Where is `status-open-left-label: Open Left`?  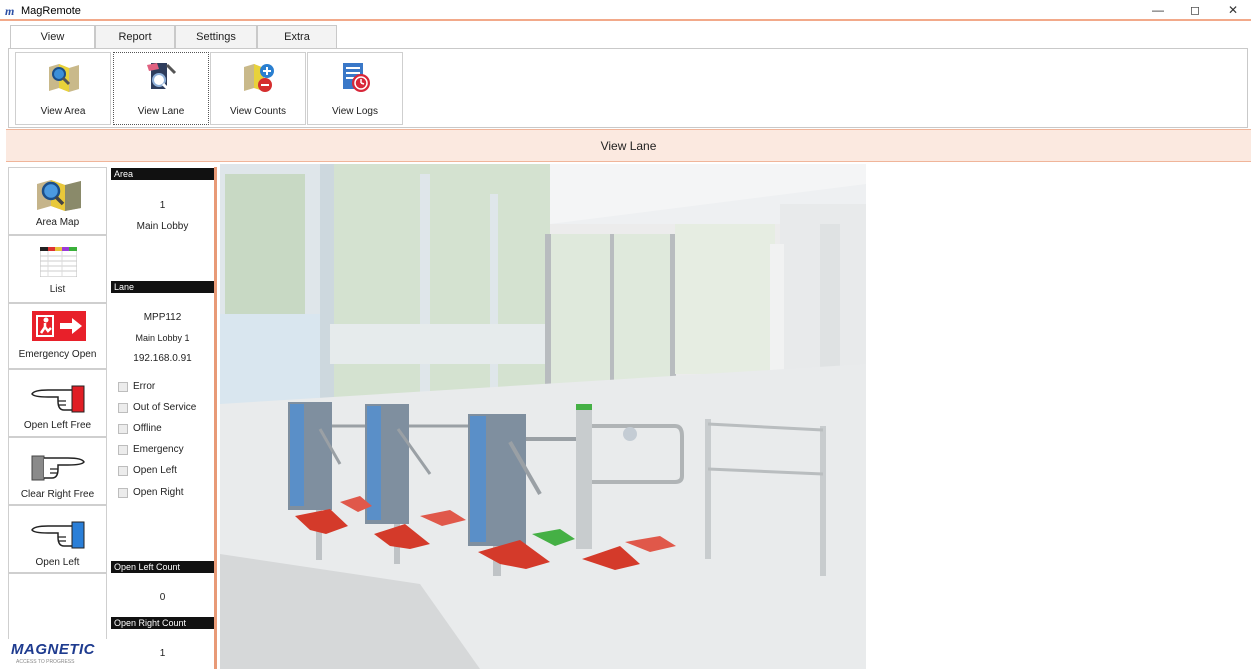
status-open-left-label: Open Left is located at coordinates (155, 470).